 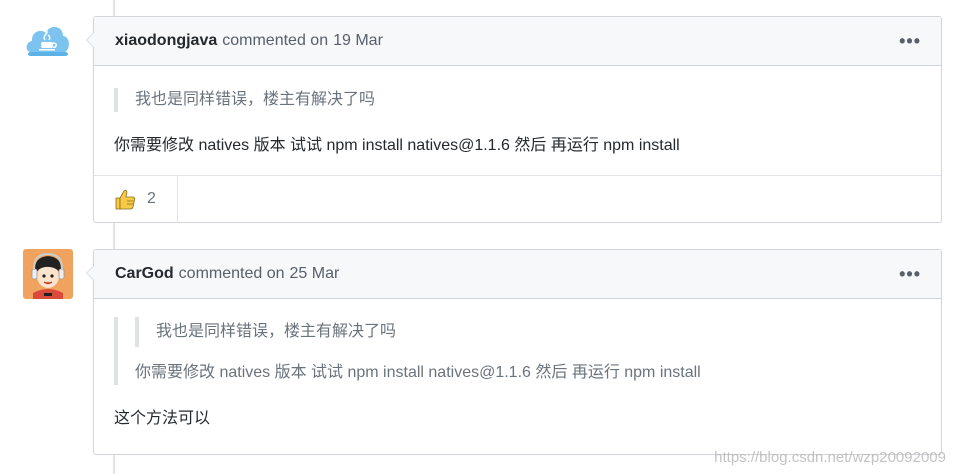 I want to click on java-cloud-icon, so click(x=48, y=41).